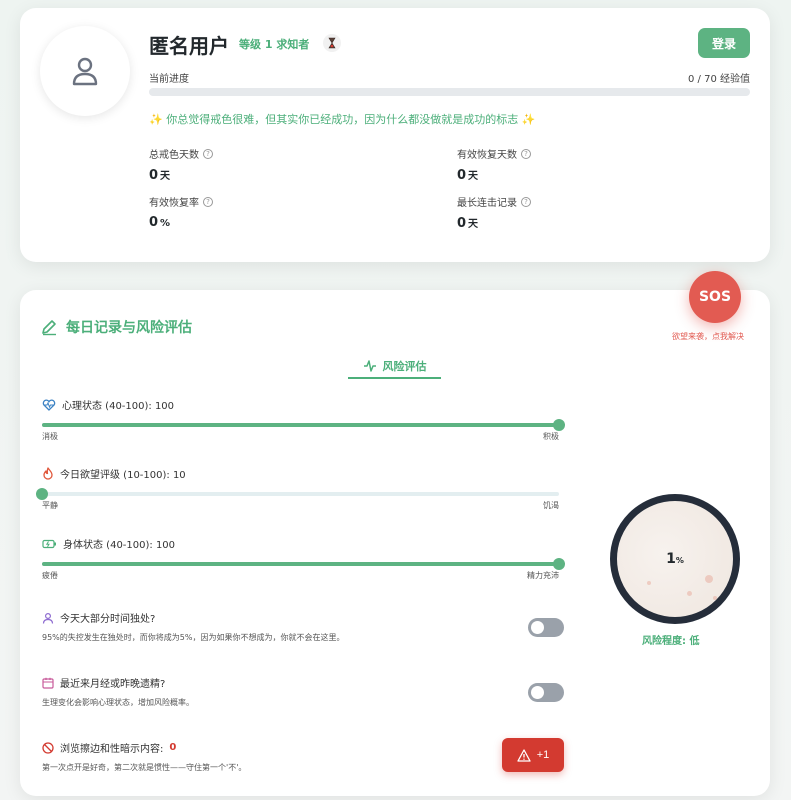 Image resolution: width=791 pixels, height=800 pixels. Describe the element at coordinates (533, 755) in the screenshot. I see `increment-browse-button: +1` at that location.